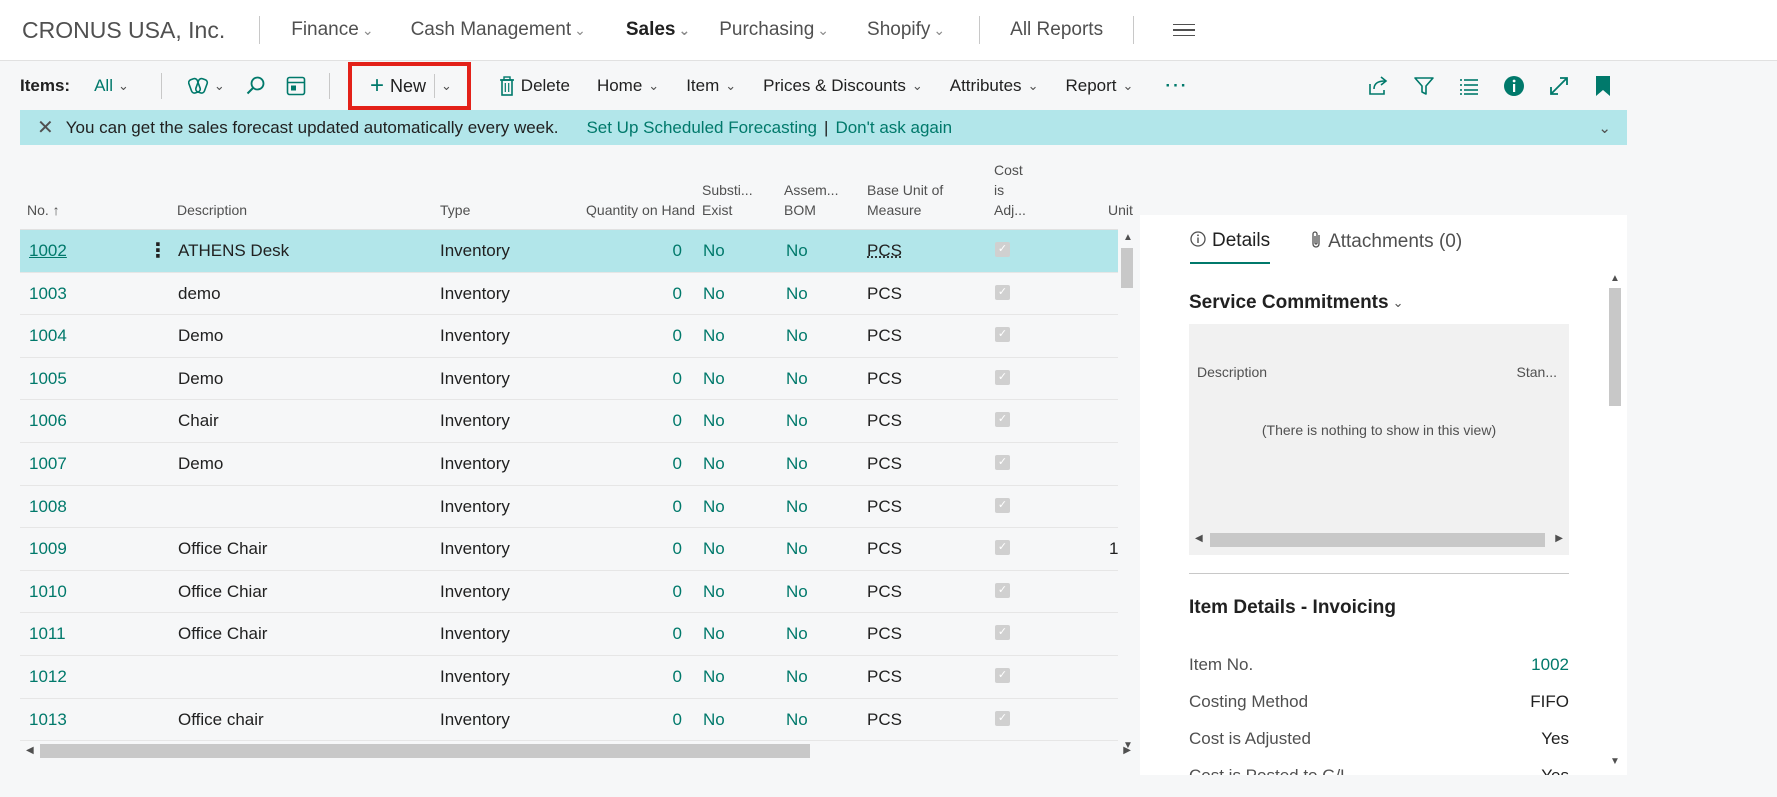  Describe the element at coordinates (774, 30) in the screenshot. I see `nav-item-purchasing: Purchasing ⌄` at that location.